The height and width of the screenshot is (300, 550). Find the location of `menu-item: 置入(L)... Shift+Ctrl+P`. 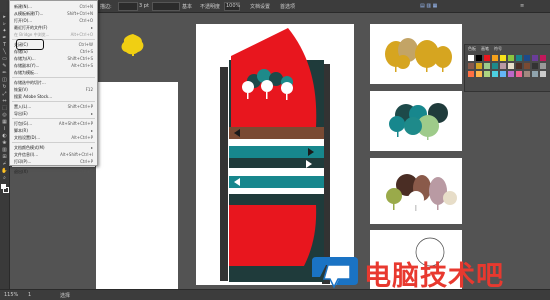

menu-item: 置入(L)... Shift+Ctrl+P is located at coordinates (53, 106).